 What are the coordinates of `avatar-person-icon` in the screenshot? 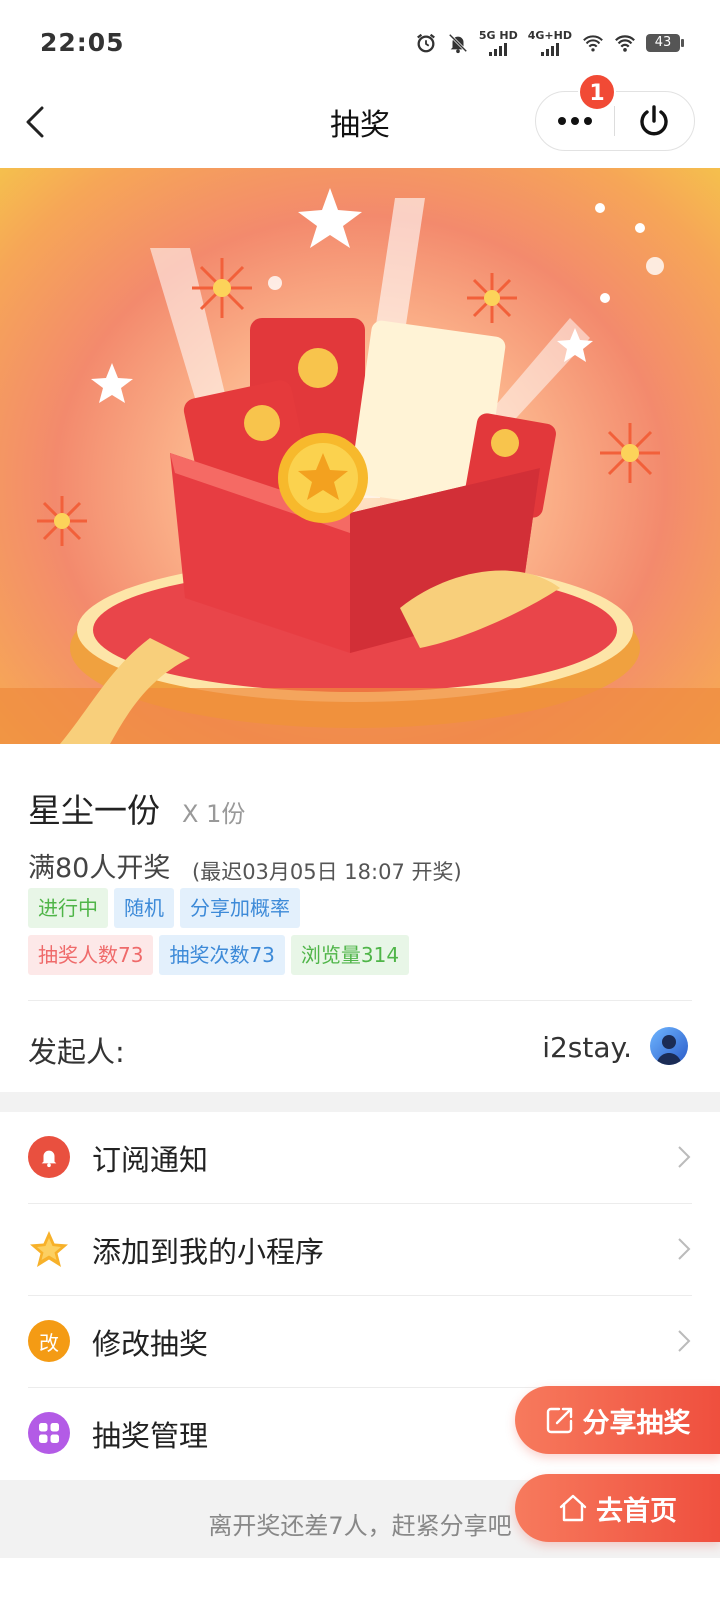 It's located at (669, 1050).